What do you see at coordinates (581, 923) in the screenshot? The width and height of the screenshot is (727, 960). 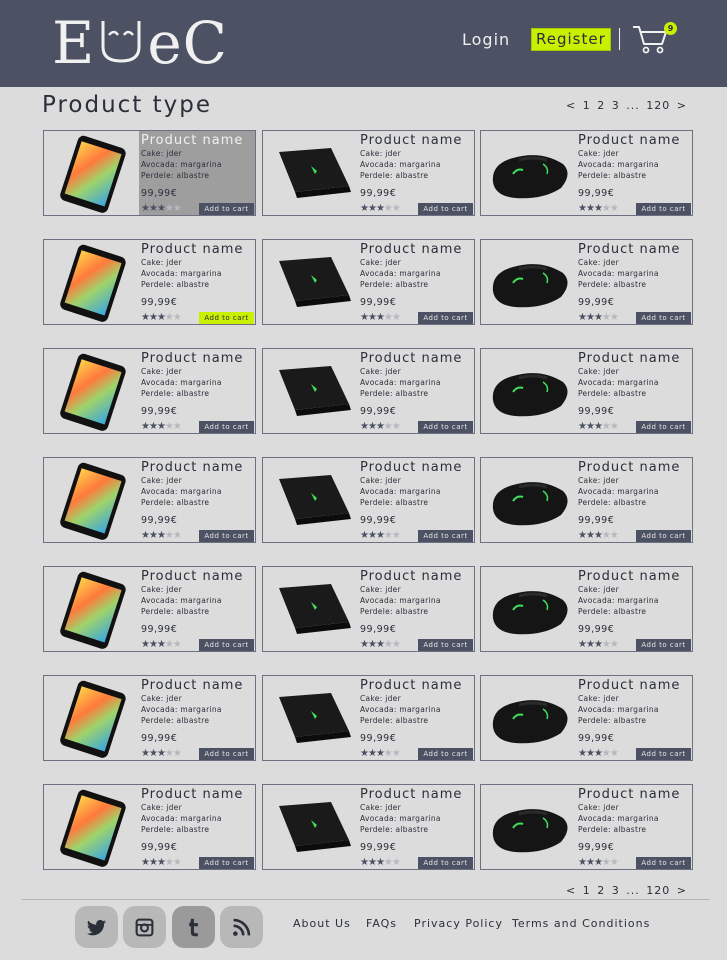 I see `footer-link-terms: Terms and Conditions` at bounding box center [581, 923].